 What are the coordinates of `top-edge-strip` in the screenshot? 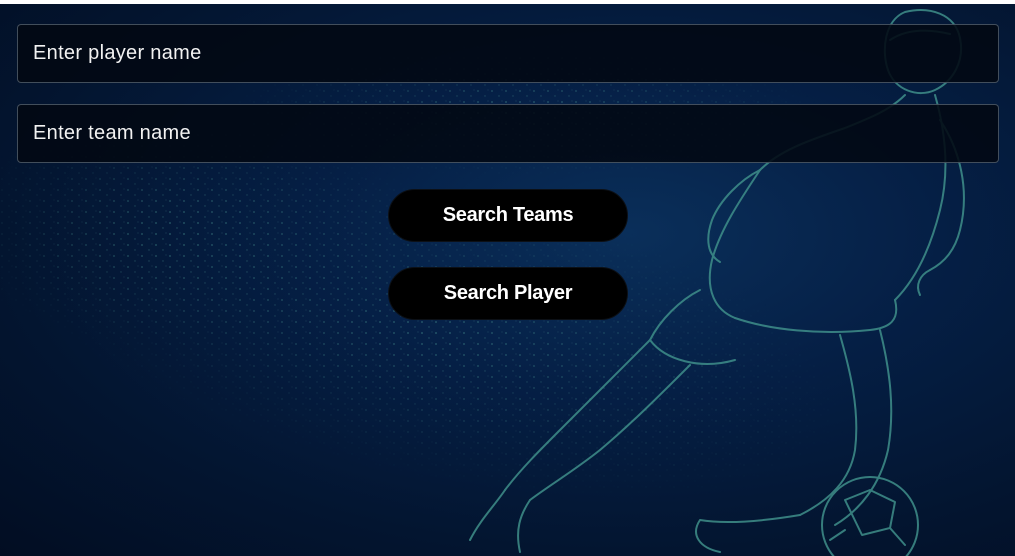 It's located at (507, 2).